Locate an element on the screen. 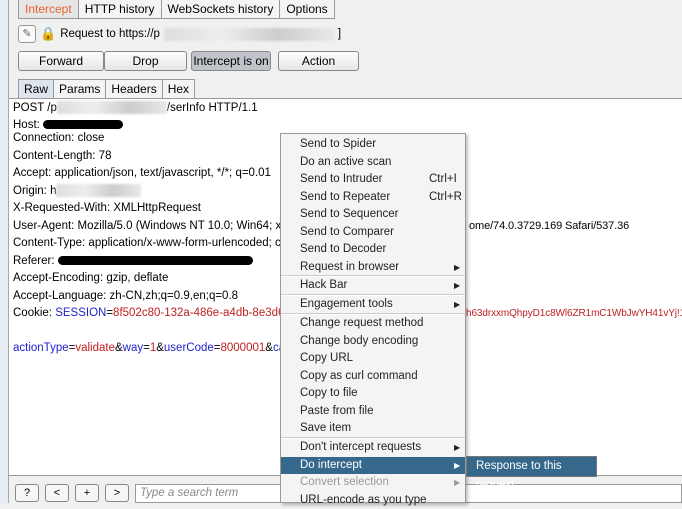 This screenshot has height=509, width=682. header-origin: Origin: h is located at coordinates (77, 191).